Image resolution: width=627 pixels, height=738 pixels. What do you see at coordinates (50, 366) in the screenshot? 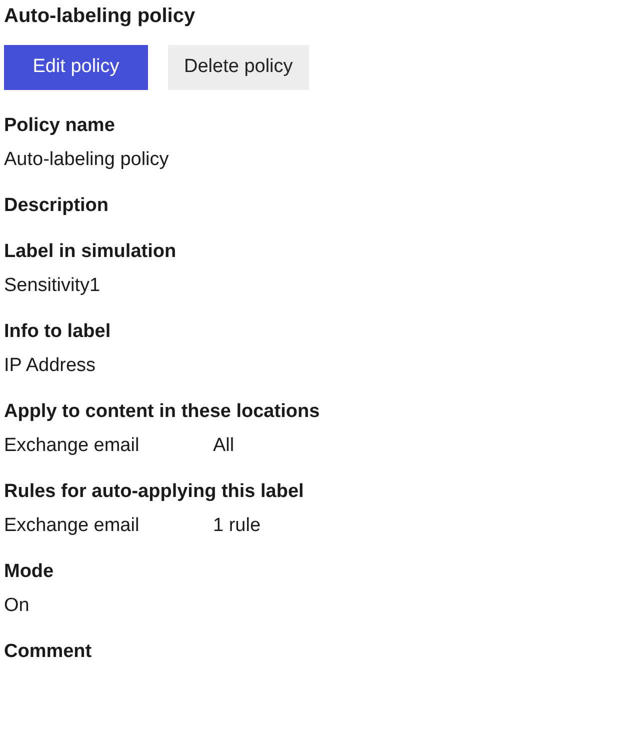
I see `field-value: IP Address` at bounding box center [50, 366].